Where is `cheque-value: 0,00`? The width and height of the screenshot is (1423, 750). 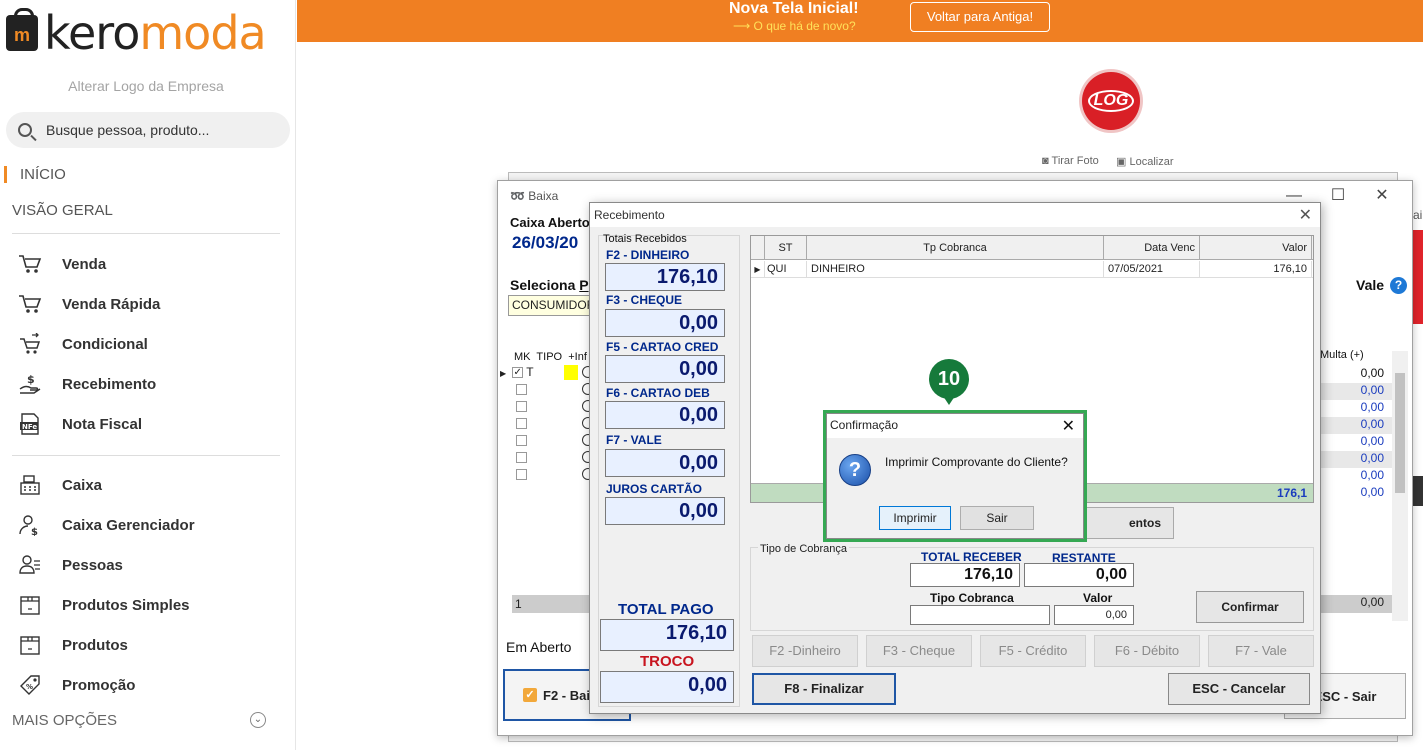
cheque-value: 0,00 is located at coordinates (665, 323).